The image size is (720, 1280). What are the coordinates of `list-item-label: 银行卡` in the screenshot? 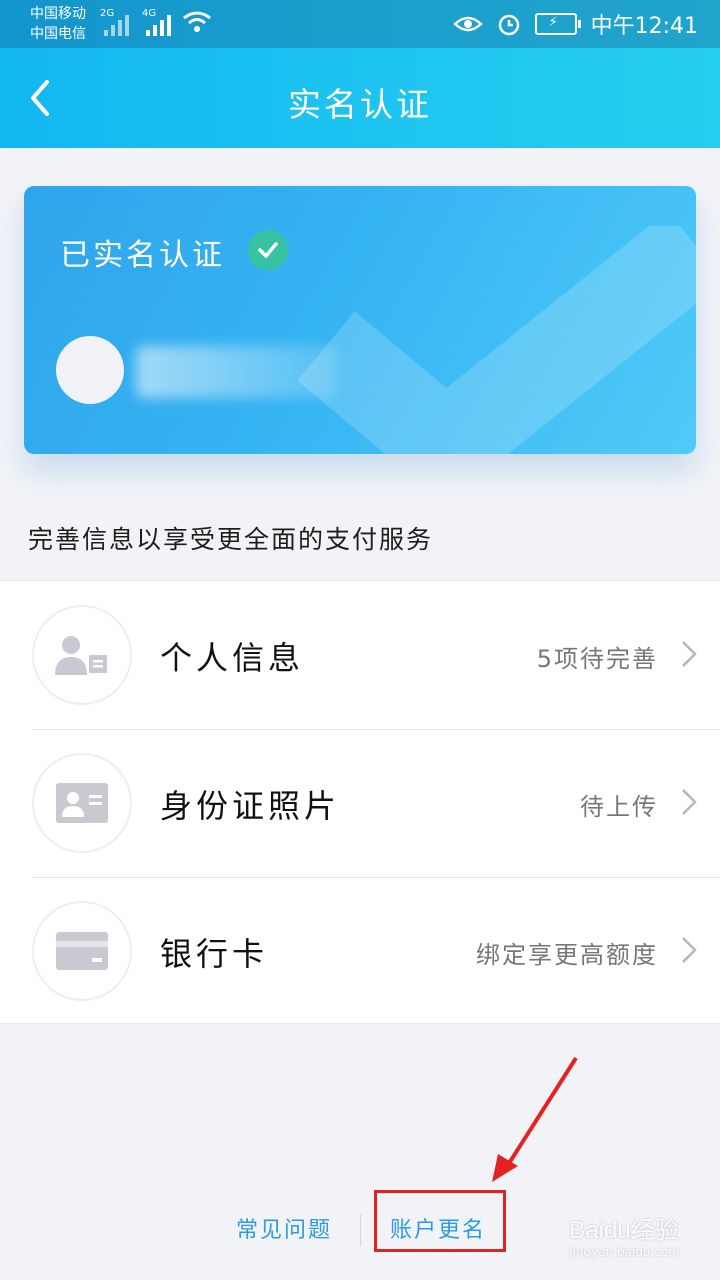 It's located at (214, 954).